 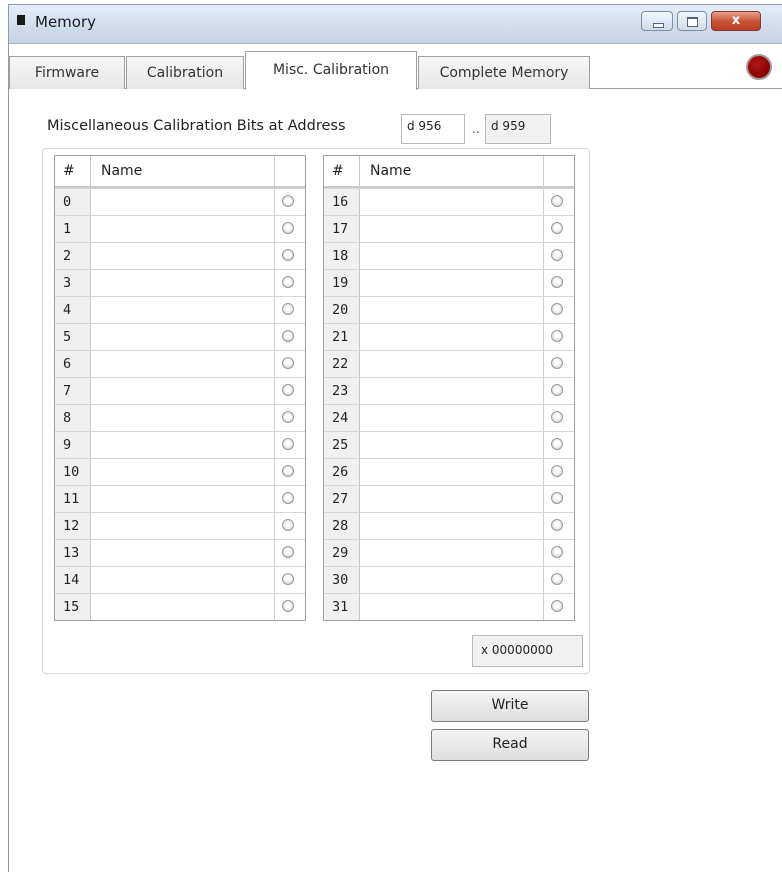 I want to click on tab-misc-calibration: Misc. Calibration, so click(x=331, y=70).